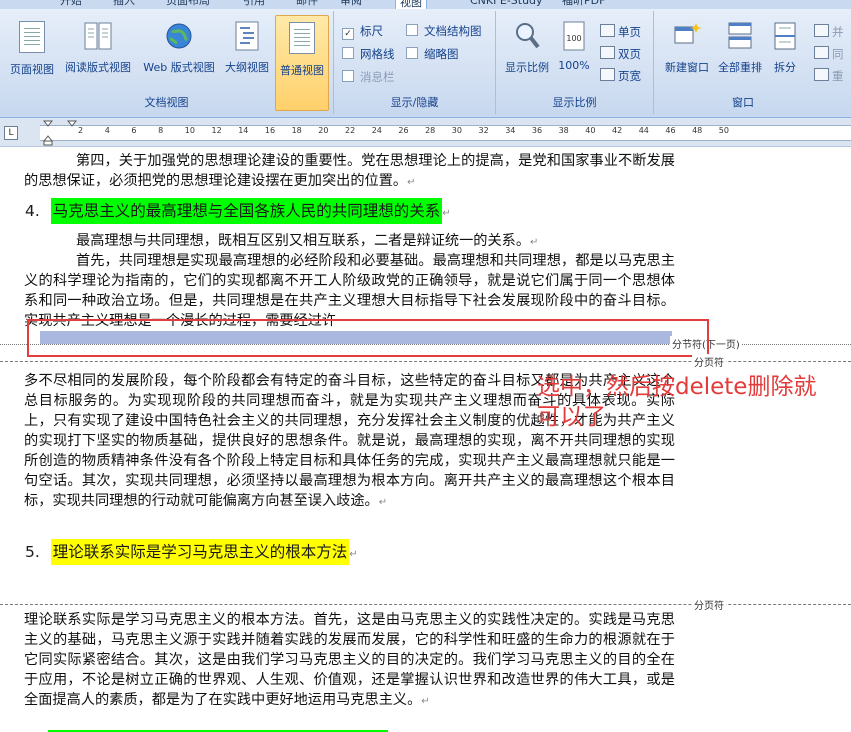 This screenshot has width=851, height=732. What do you see at coordinates (583, 4) in the screenshot?
I see `tab-foxit-pdf: 福昕PDF` at bounding box center [583, 4].